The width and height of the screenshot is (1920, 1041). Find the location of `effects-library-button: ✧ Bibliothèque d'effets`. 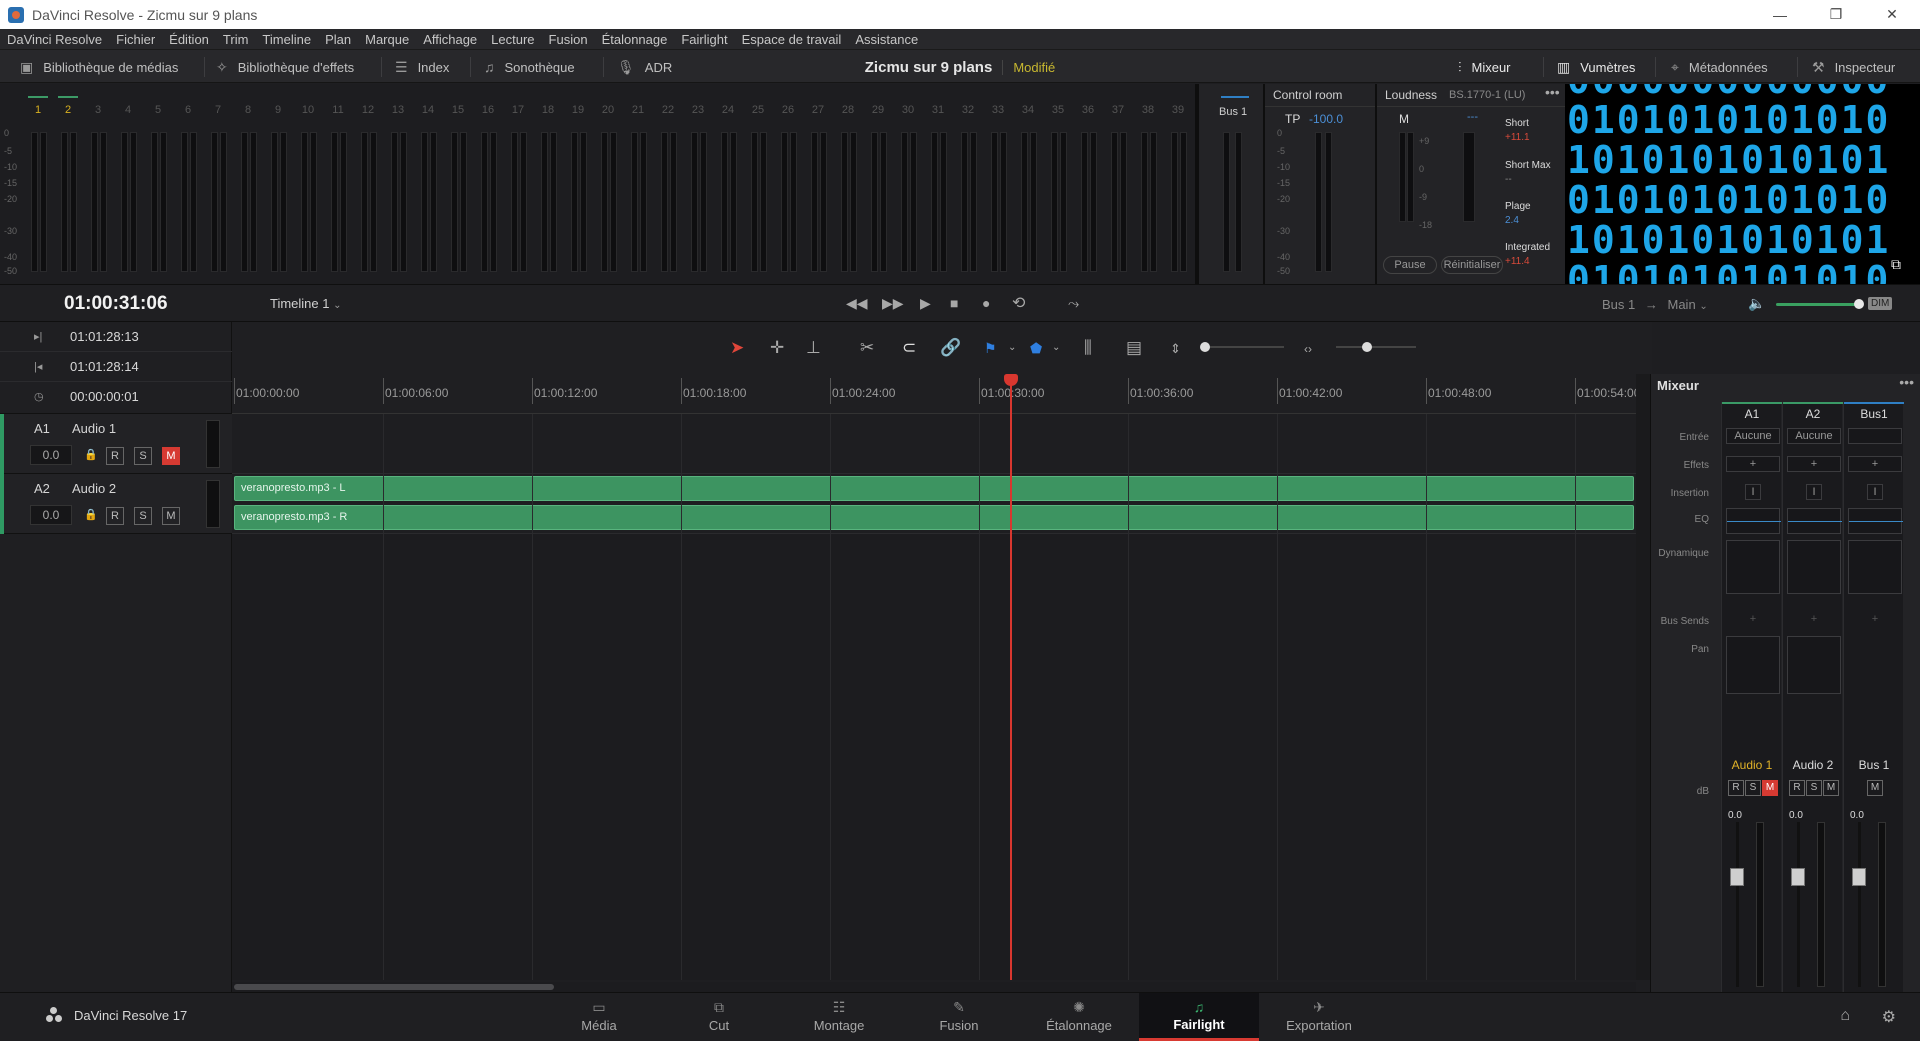

effects-library-button: ✧ Bibliothèque d'effets is located at coordinates (285, 67).